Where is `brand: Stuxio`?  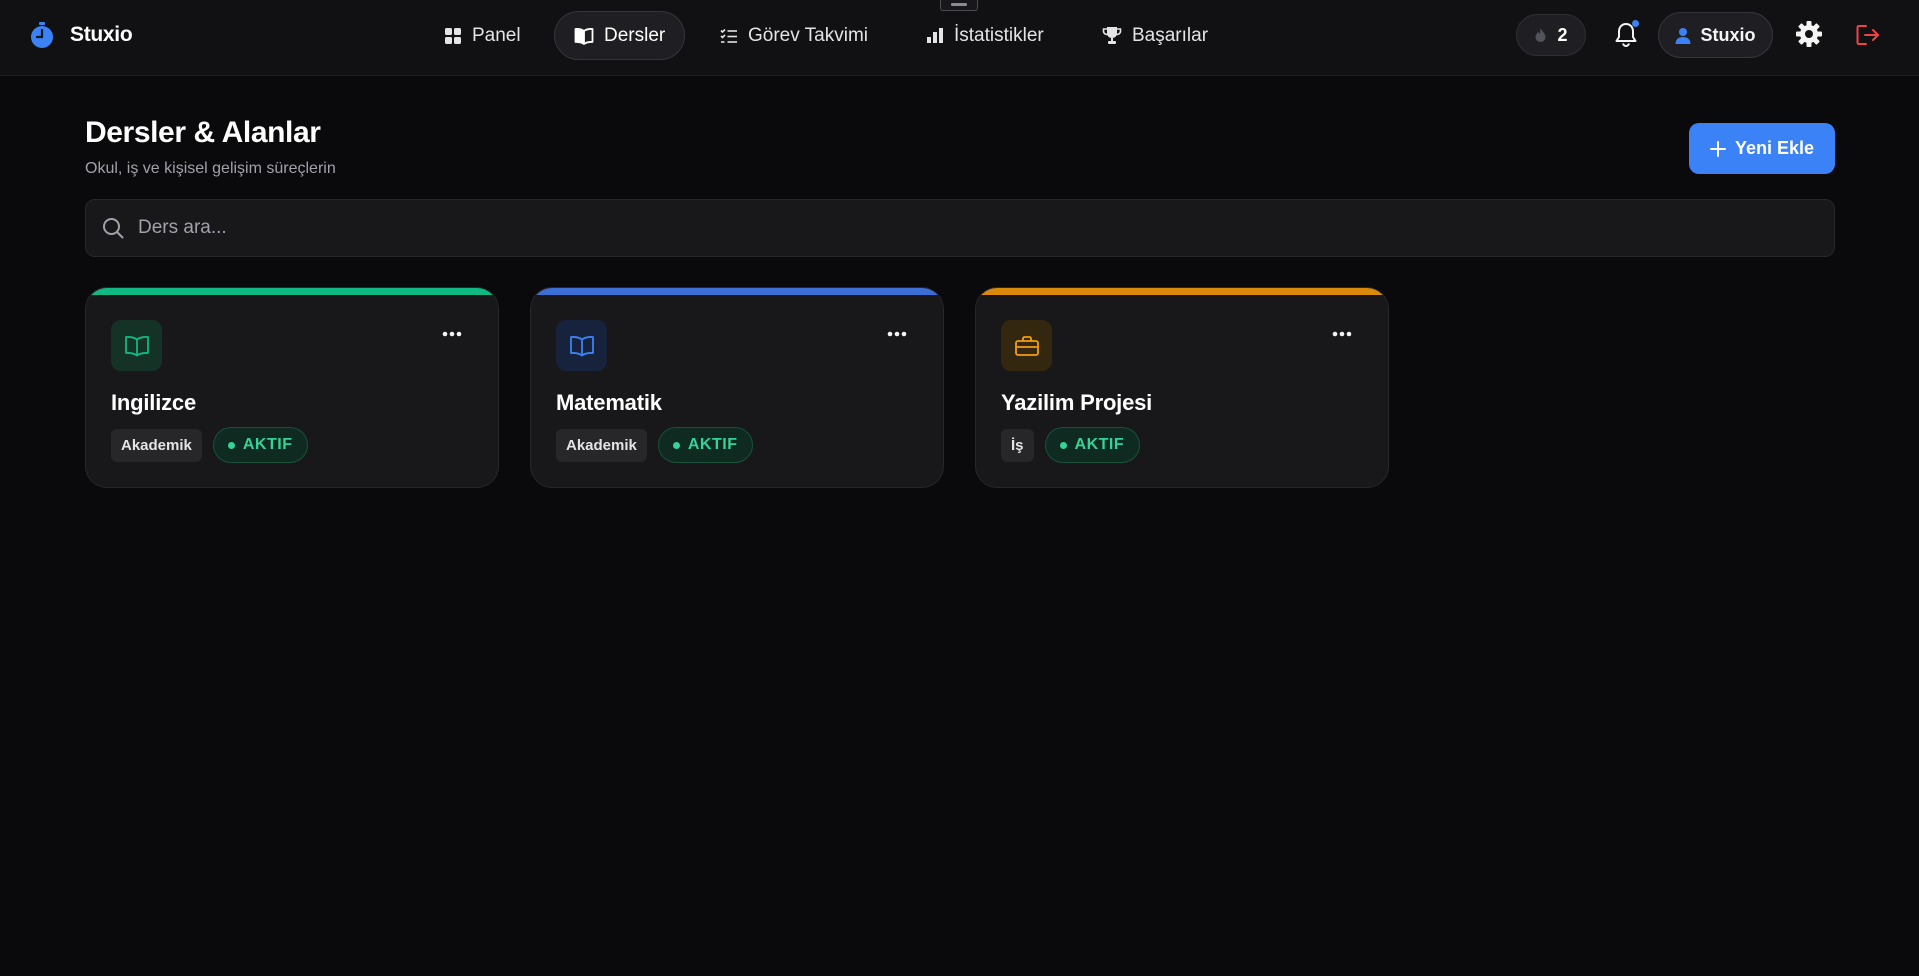 brand: Stuxio is located at coordinates (80, 35).